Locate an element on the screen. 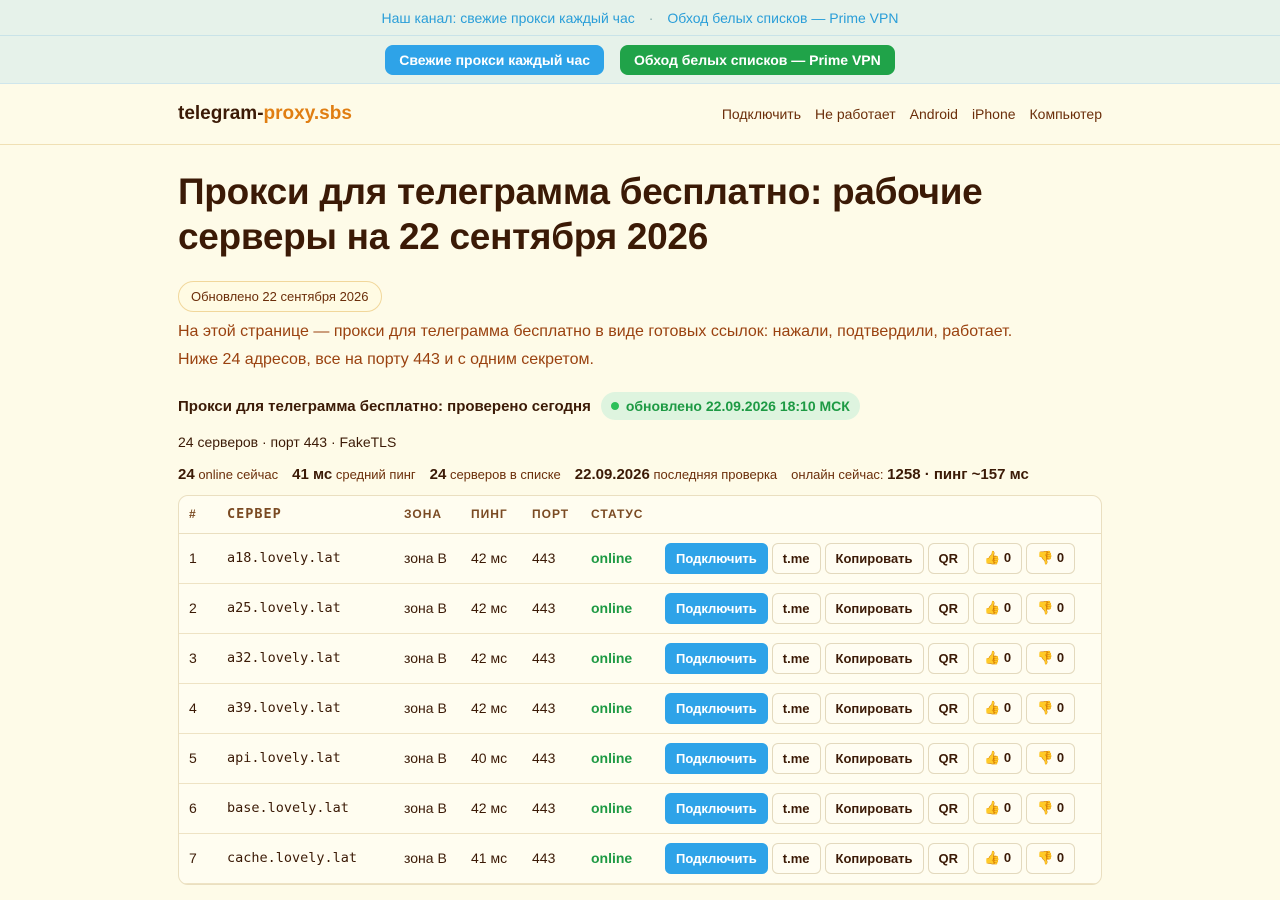 Image resolution: width=1280 pixels, height=900 pixels. status-badge-text: обновлено 22.09.2026 18:10 МСК is located at coordinates (737, 406).